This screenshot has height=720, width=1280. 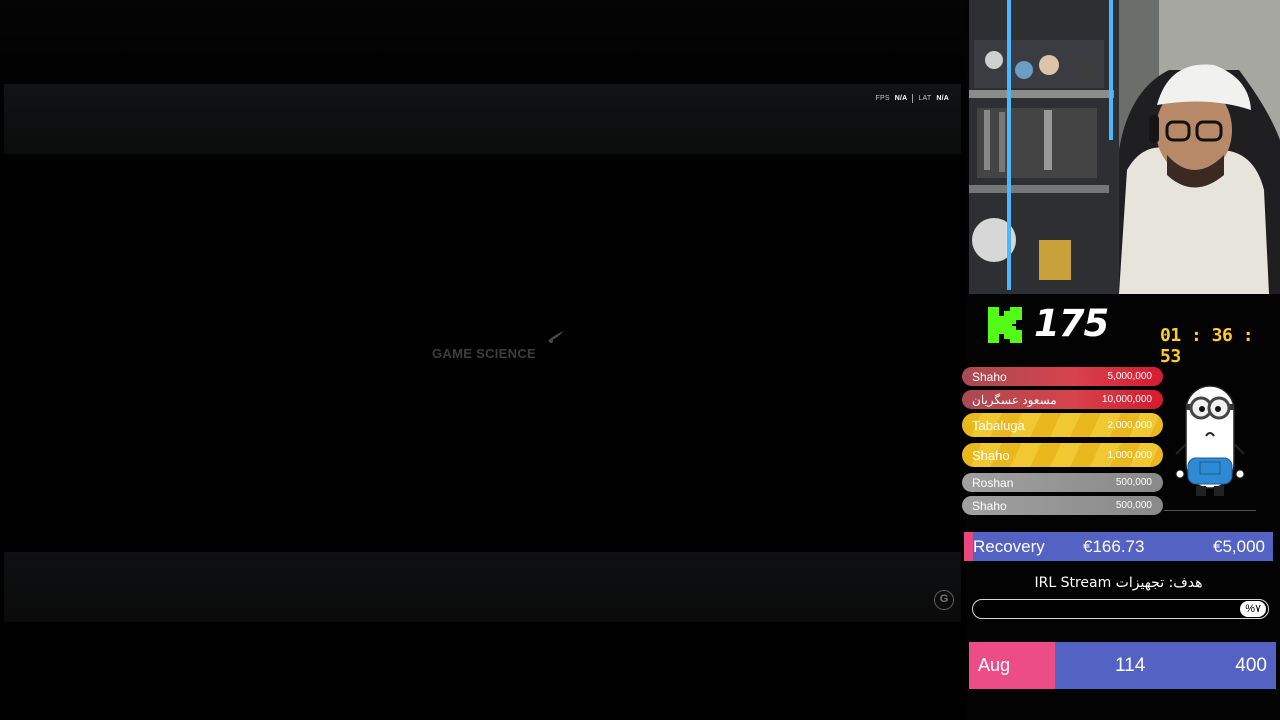 I want to click on fps-value: N/A, so click(x=901, y=98).